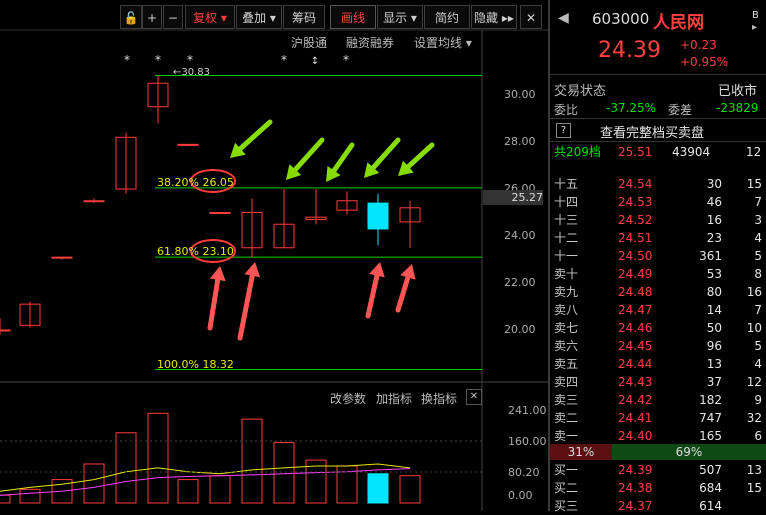 This screenshot has height=515, width=766. I want to click on status-value: 已收市, so click(738, 91).